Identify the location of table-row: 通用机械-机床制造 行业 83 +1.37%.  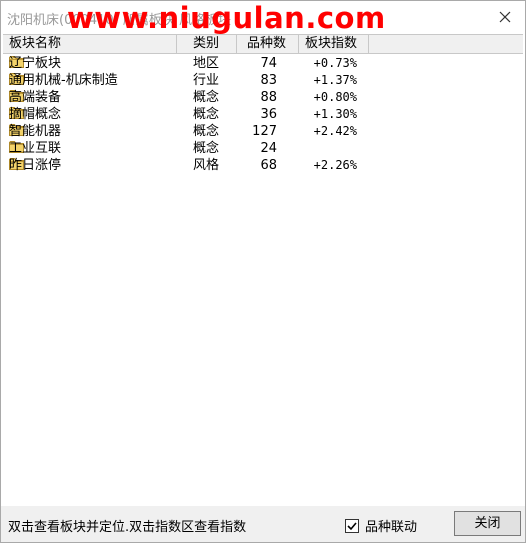
(263, 80).